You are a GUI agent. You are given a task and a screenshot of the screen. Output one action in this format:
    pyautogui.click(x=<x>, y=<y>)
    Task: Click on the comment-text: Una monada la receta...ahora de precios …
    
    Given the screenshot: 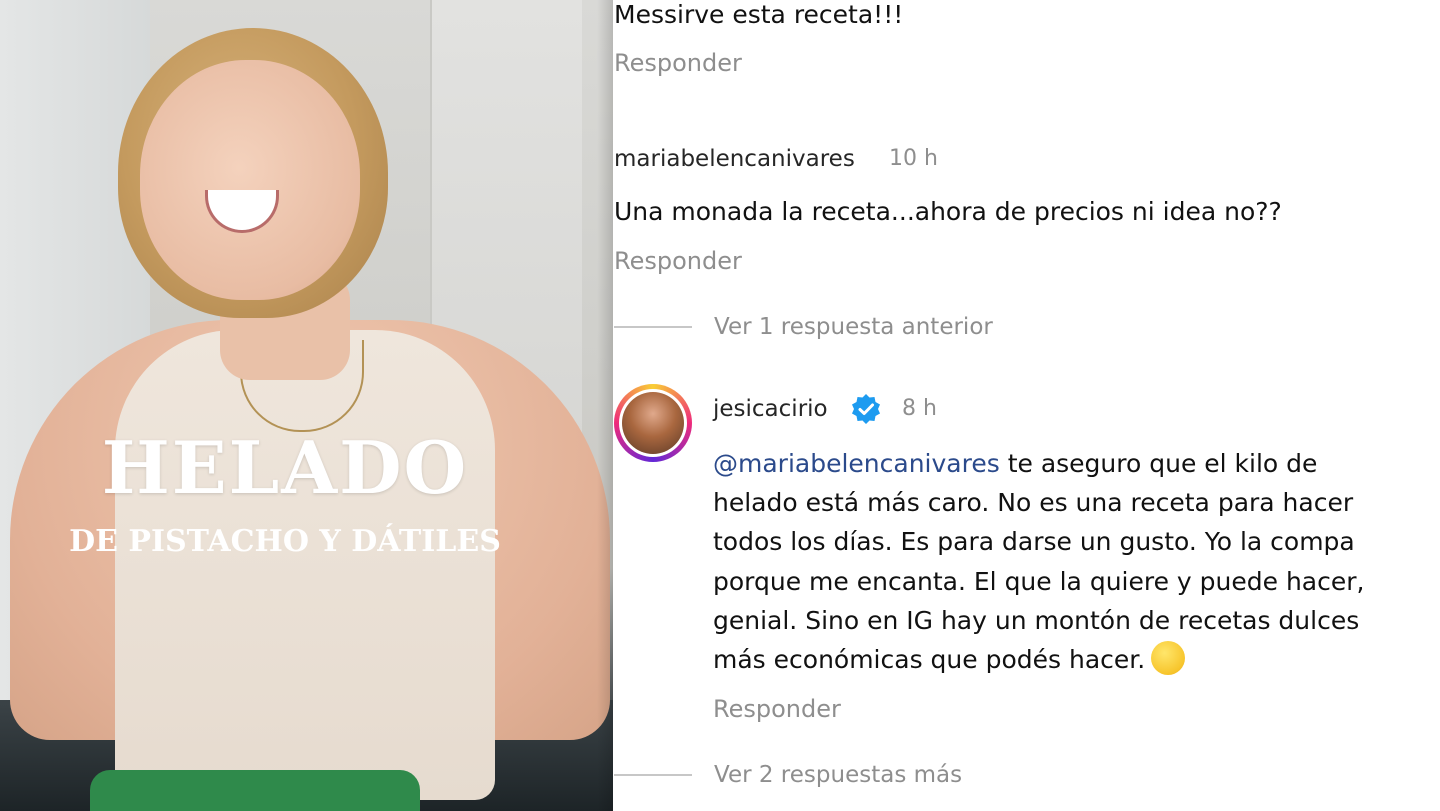 What is the action you would take?
    pyautogui.click(x=948, y=211)
    